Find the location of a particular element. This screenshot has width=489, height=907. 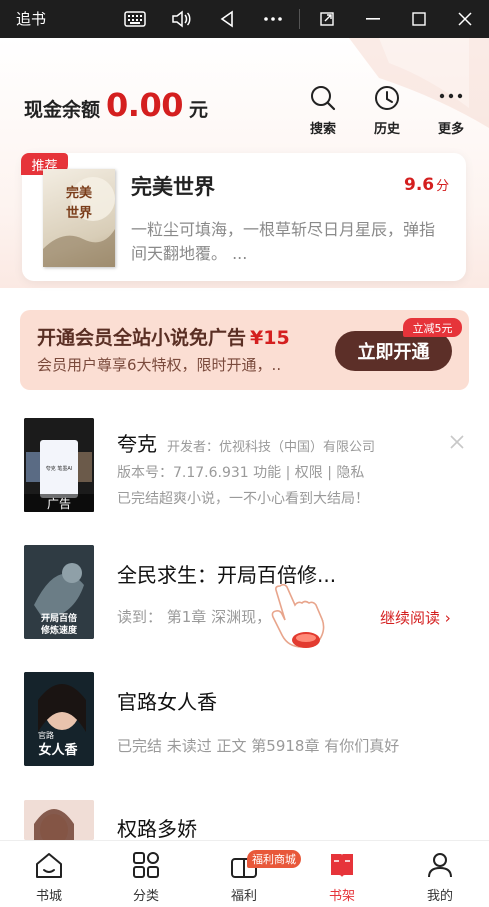

more-options-icon is located at coordinates (273, 19).